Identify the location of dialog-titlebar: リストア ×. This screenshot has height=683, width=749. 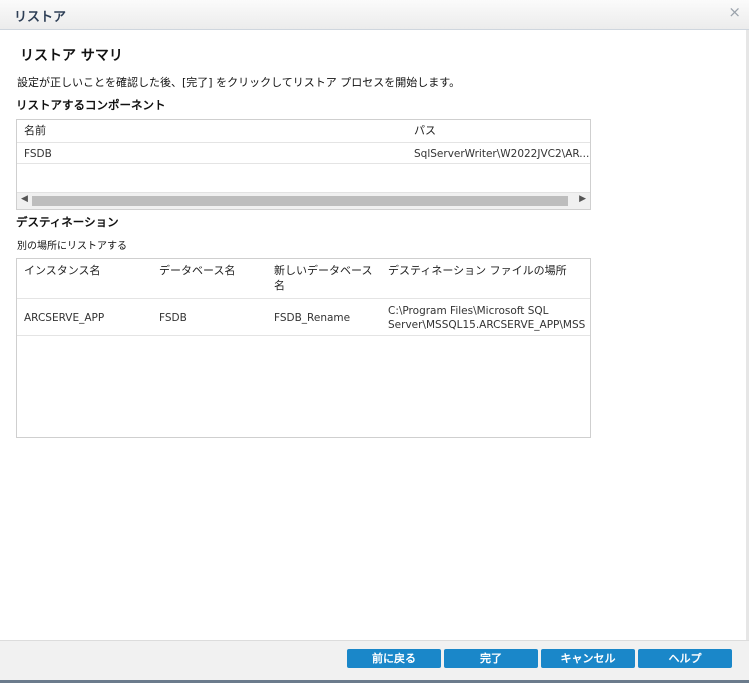
(374, 15).